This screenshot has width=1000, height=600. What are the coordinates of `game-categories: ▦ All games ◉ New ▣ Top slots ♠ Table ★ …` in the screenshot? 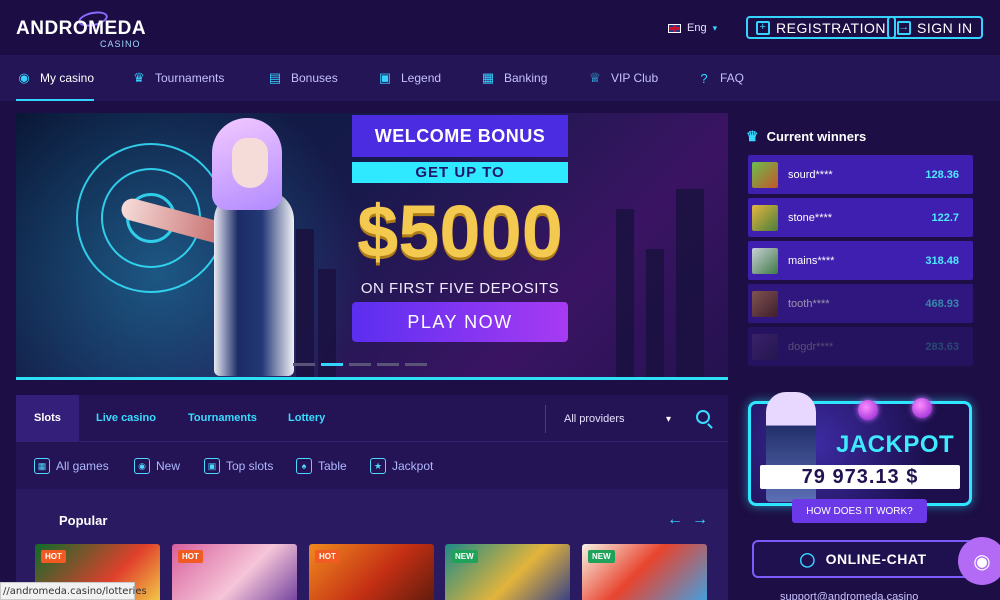 It's located at (372, 465).